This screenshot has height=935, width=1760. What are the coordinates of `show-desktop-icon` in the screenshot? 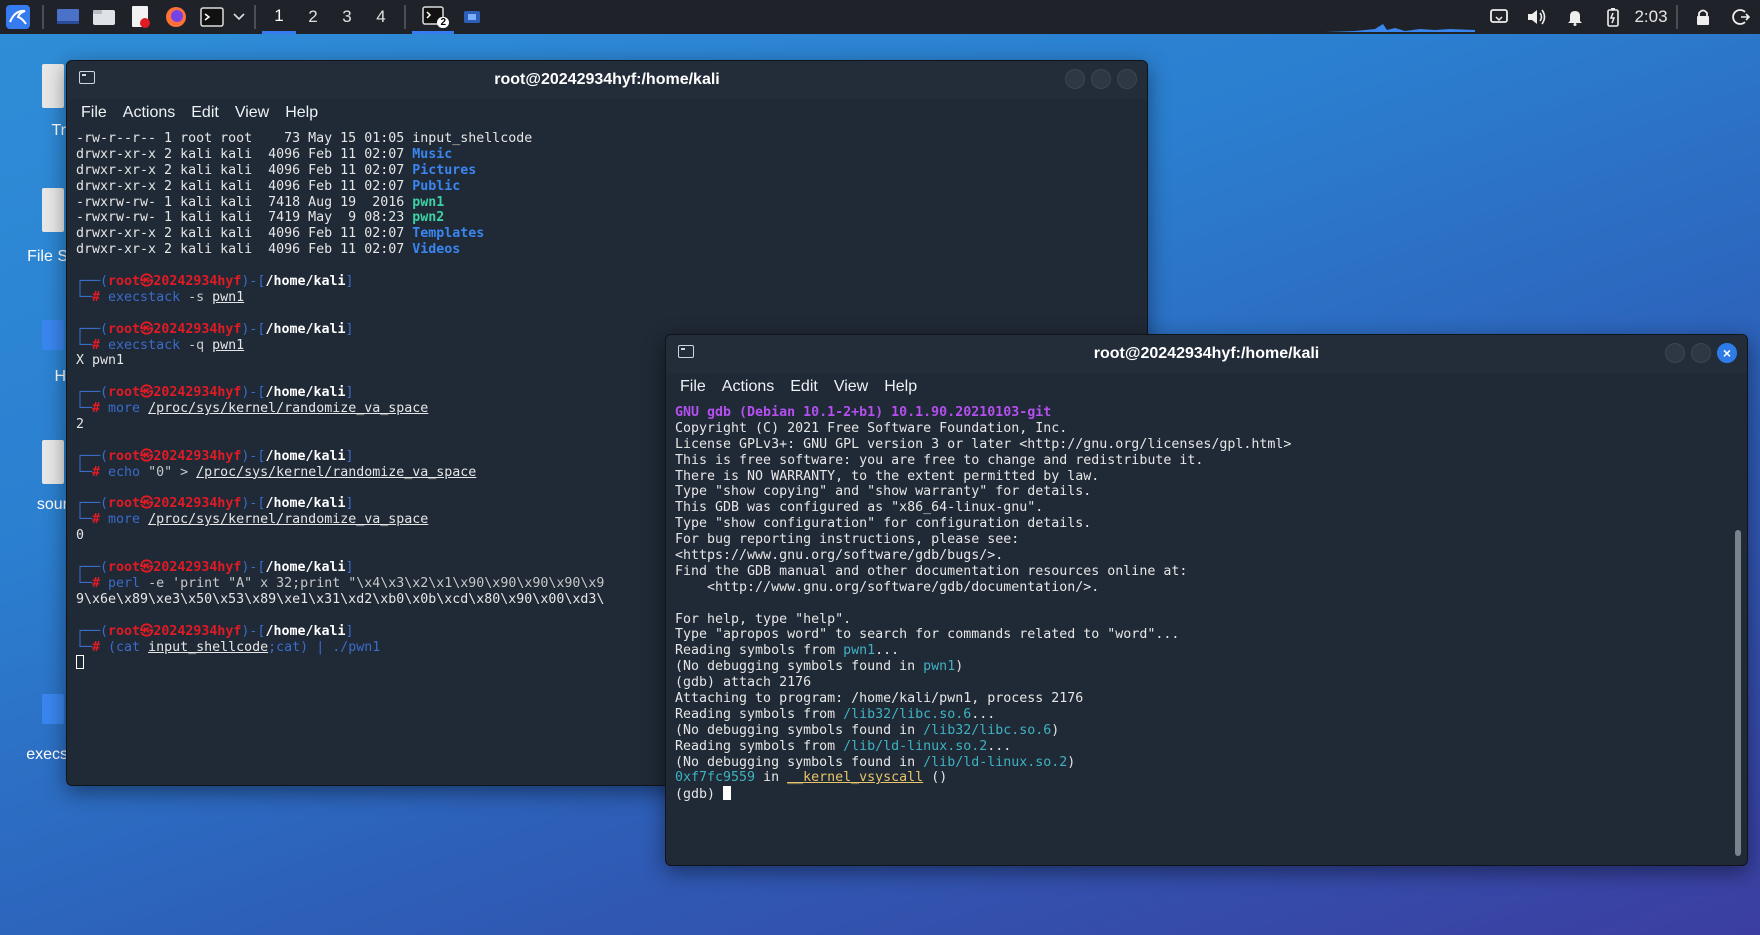 It's located at (68, 17).